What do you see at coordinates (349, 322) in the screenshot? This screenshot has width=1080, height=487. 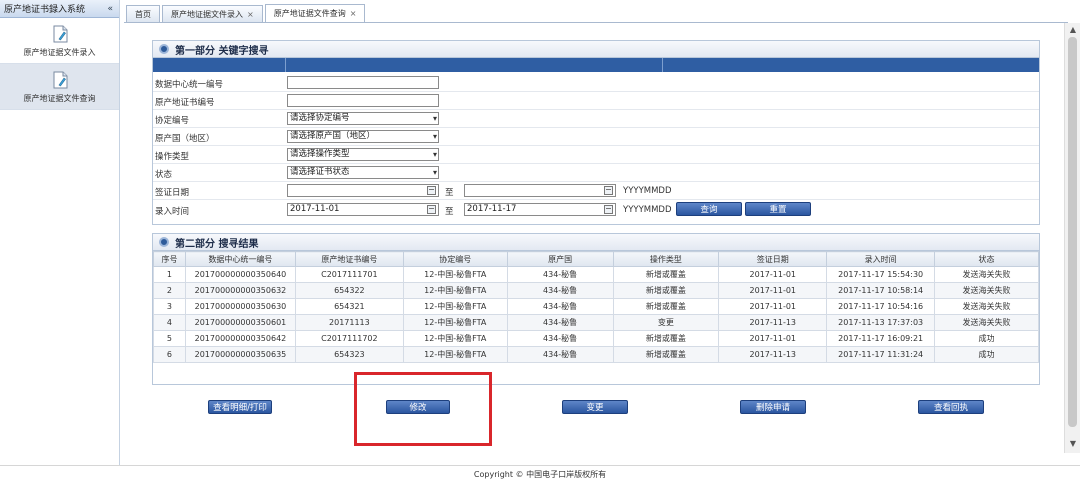 I see `table-cell: 20171113` at bounding box center [349, 322].